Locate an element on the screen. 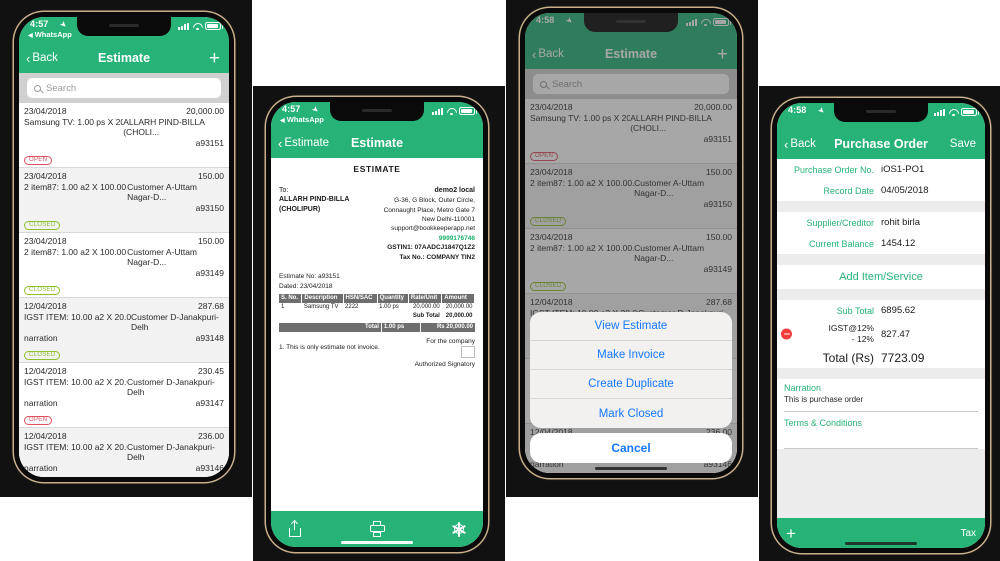 The image size is (1000, 561). row-id: a93146 is located at coordinates (209, 468).